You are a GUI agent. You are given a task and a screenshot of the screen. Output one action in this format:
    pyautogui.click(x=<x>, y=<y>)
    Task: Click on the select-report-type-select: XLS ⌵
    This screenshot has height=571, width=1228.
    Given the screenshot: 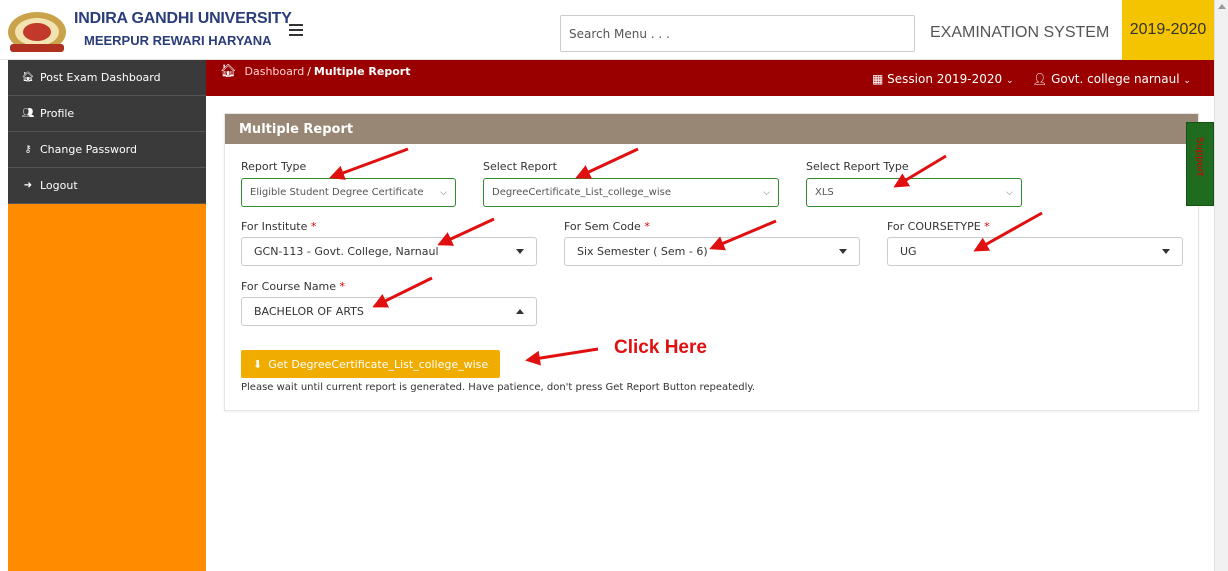 What is the action you would take?
    pyautogui.click(x=914, y=192)
    